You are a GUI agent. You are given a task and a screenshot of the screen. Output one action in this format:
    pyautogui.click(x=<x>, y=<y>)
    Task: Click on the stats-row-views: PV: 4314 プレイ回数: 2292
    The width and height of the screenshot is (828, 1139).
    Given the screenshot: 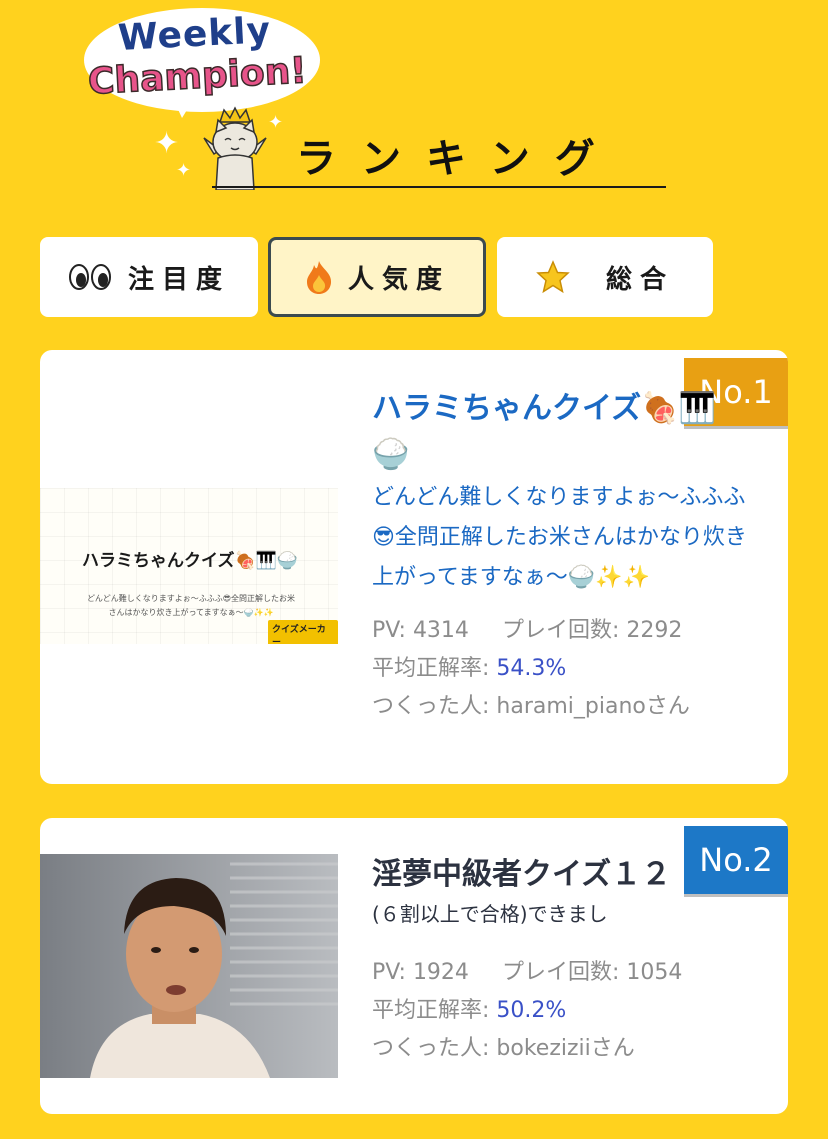 What is the action you would take?
    pyautogui.click(x=565, y=631)
    